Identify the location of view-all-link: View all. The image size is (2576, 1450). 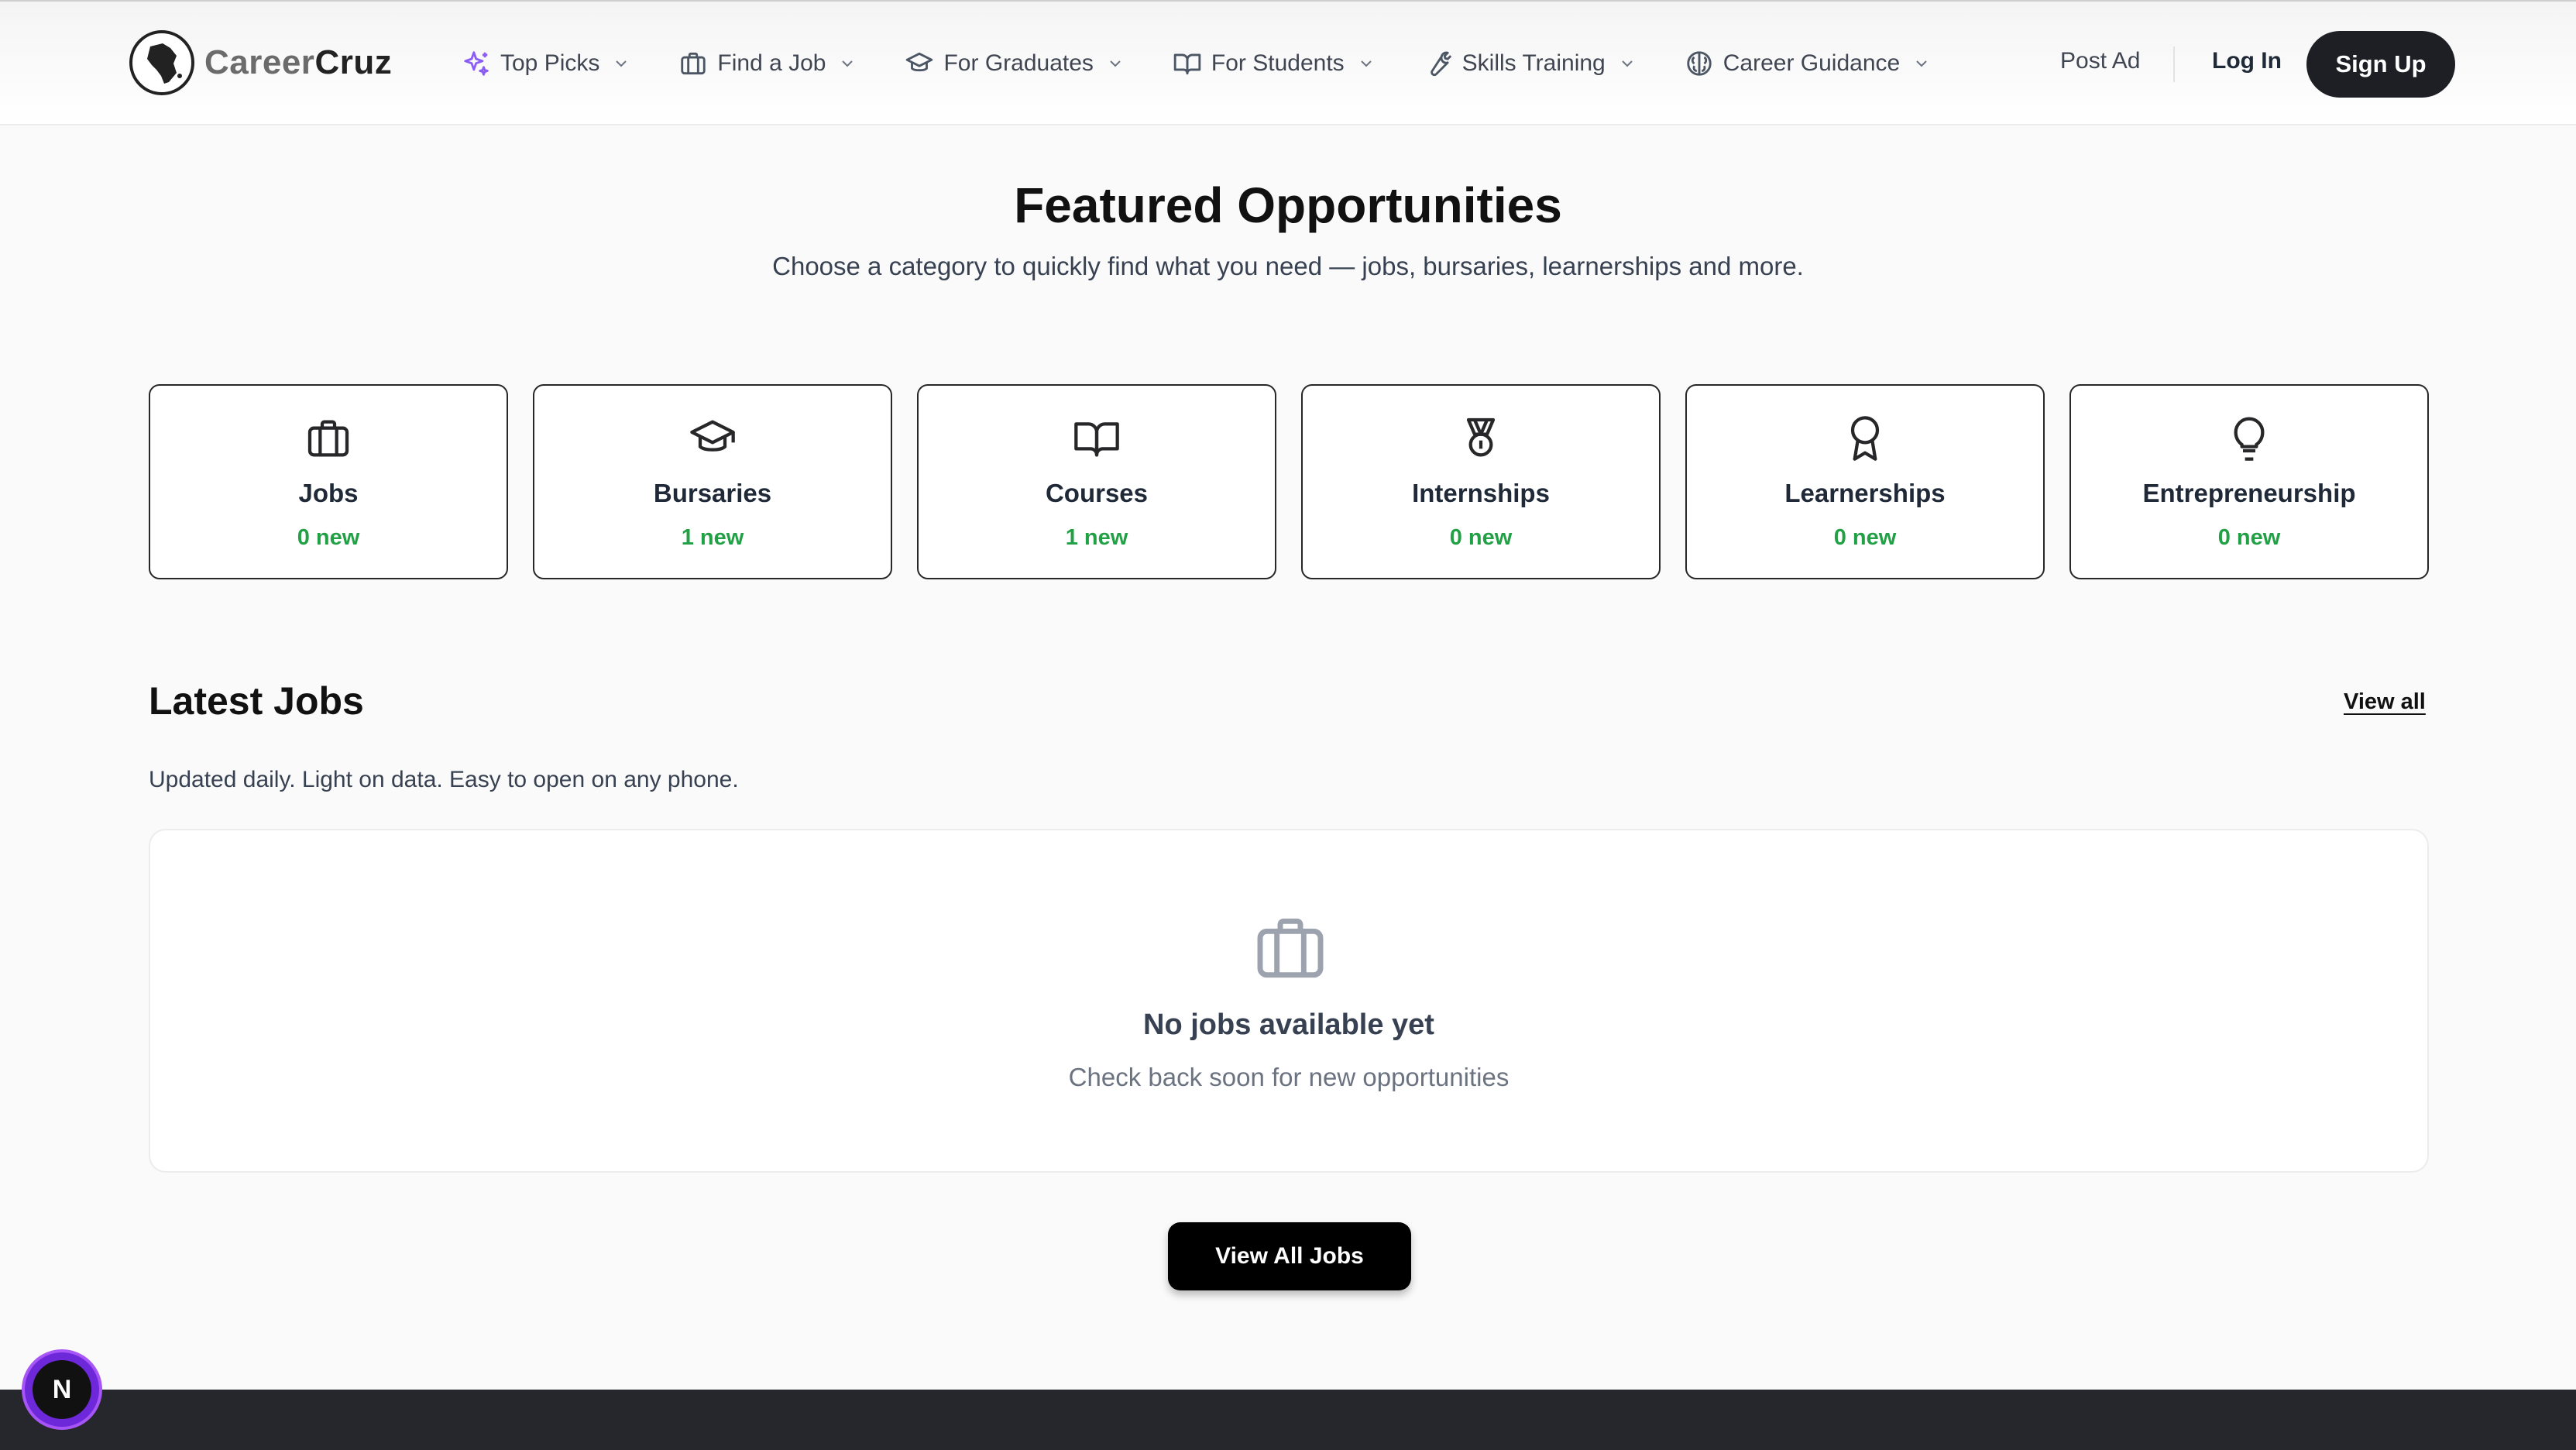
(2385, 702).